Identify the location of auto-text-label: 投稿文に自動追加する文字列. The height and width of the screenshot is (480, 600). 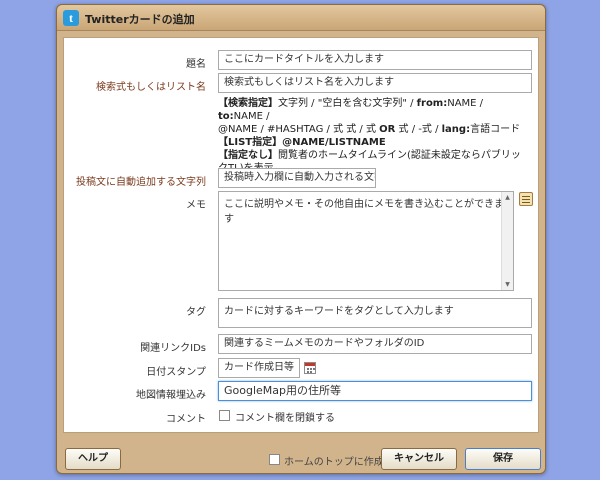
(141, 182).